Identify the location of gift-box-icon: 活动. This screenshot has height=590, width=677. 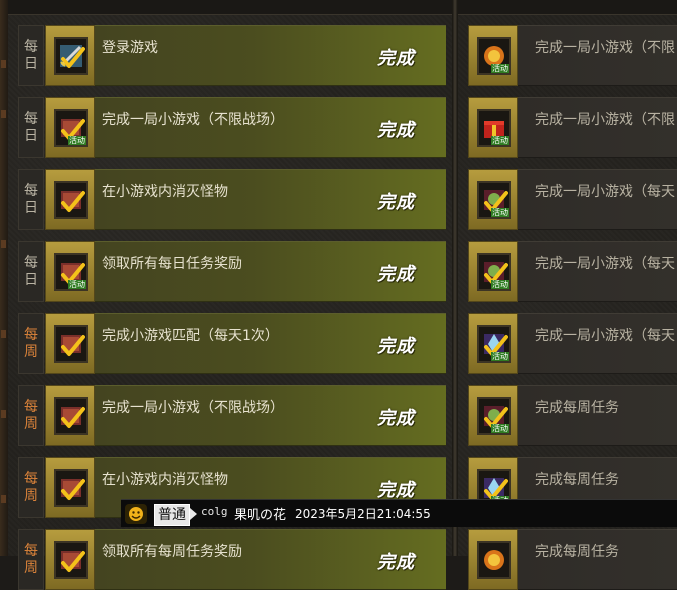
(494, 128).